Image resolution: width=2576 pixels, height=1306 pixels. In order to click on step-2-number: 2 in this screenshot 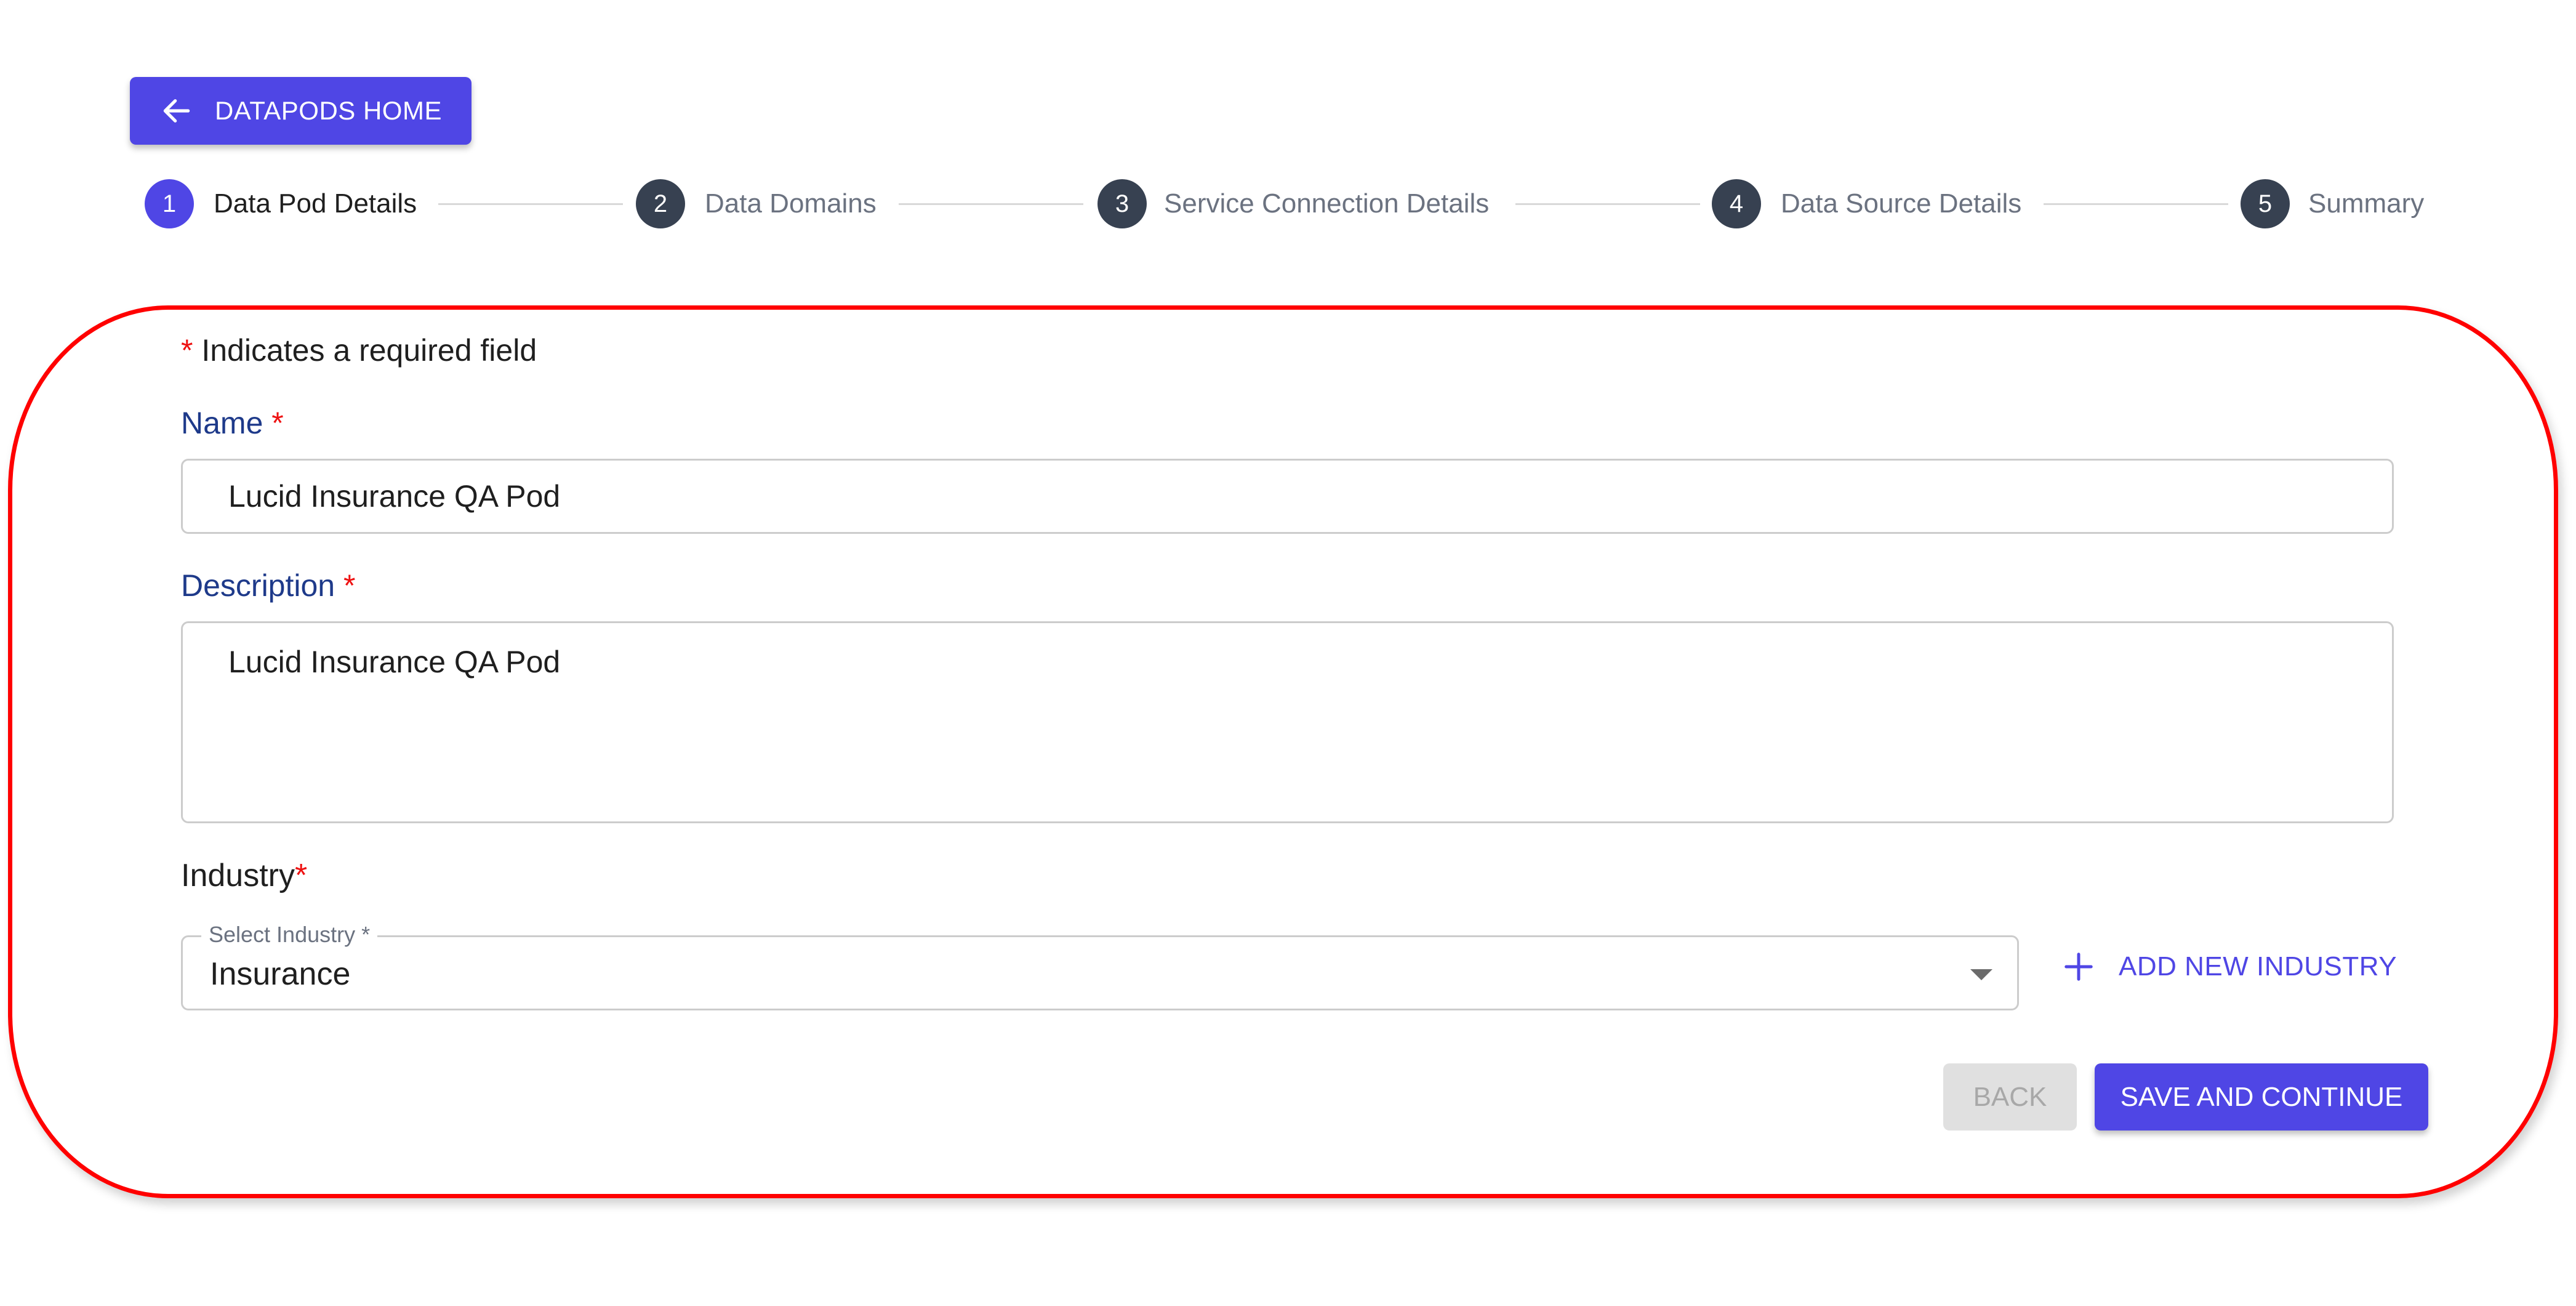, I will do `click(660, 203)`.